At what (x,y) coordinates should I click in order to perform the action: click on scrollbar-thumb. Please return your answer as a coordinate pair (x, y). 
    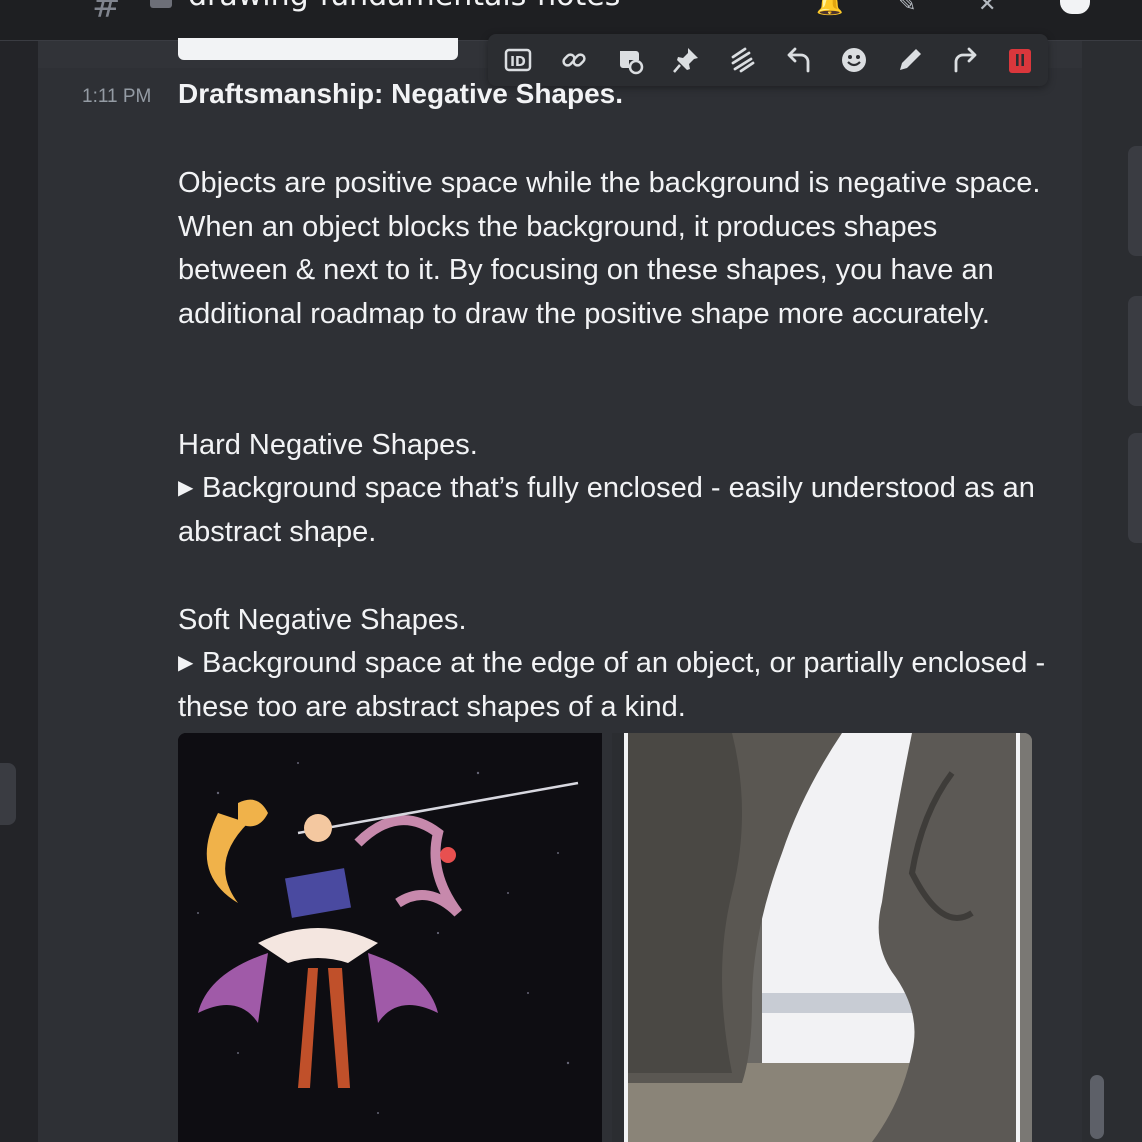
    Looking at the image, I should click on (1097, 1107).